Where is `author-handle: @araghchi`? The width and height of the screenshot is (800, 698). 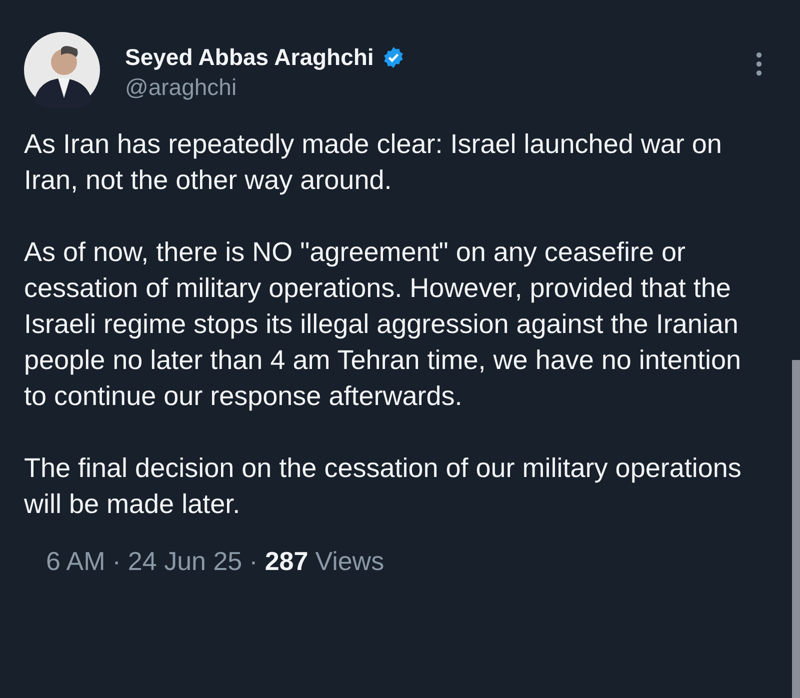 author-handle: @araghchi is located at coordinates (181, 87).